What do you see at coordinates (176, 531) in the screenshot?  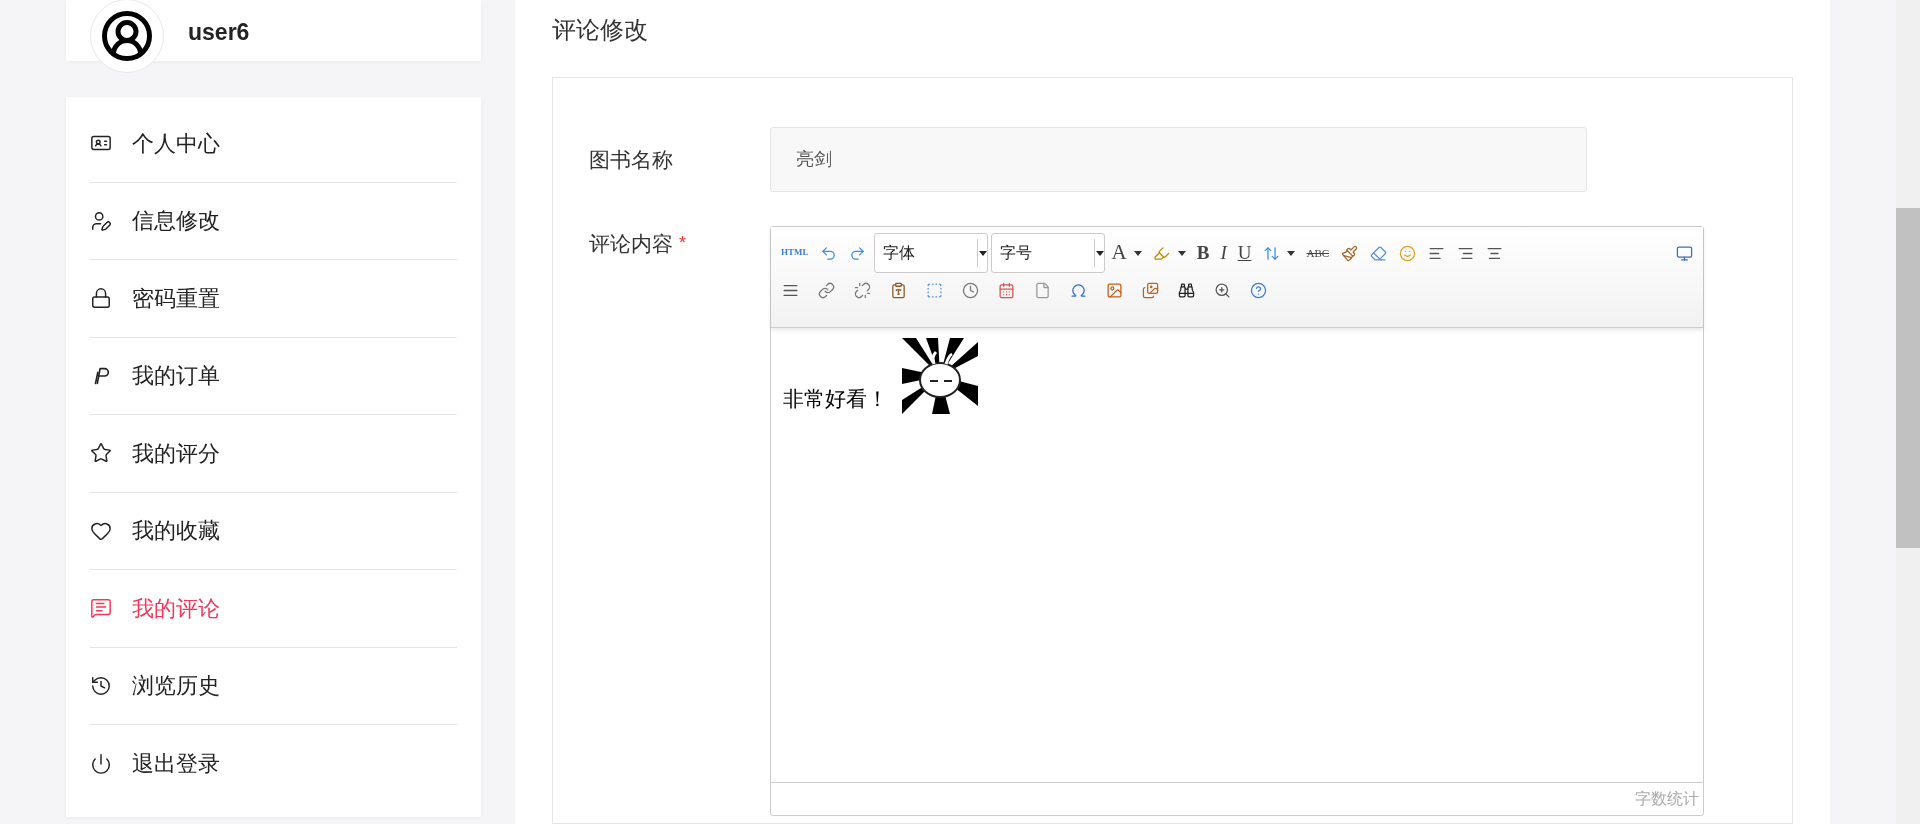 I see `sidebar-item: 我的收藏` at bounding box center [176, 531].